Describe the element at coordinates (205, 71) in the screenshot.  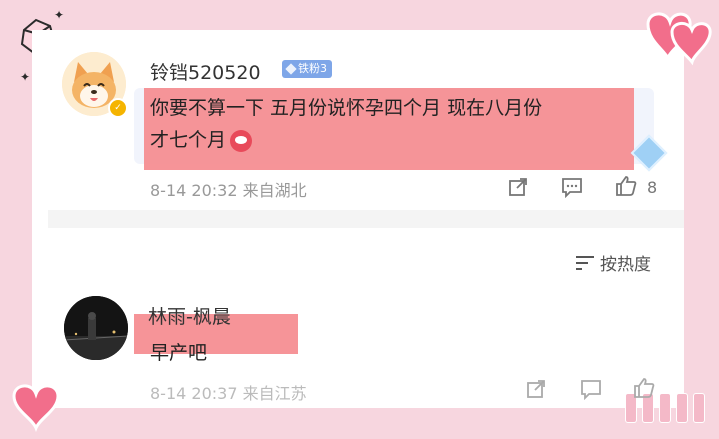
I see `username: 铃铛520520` at that location.